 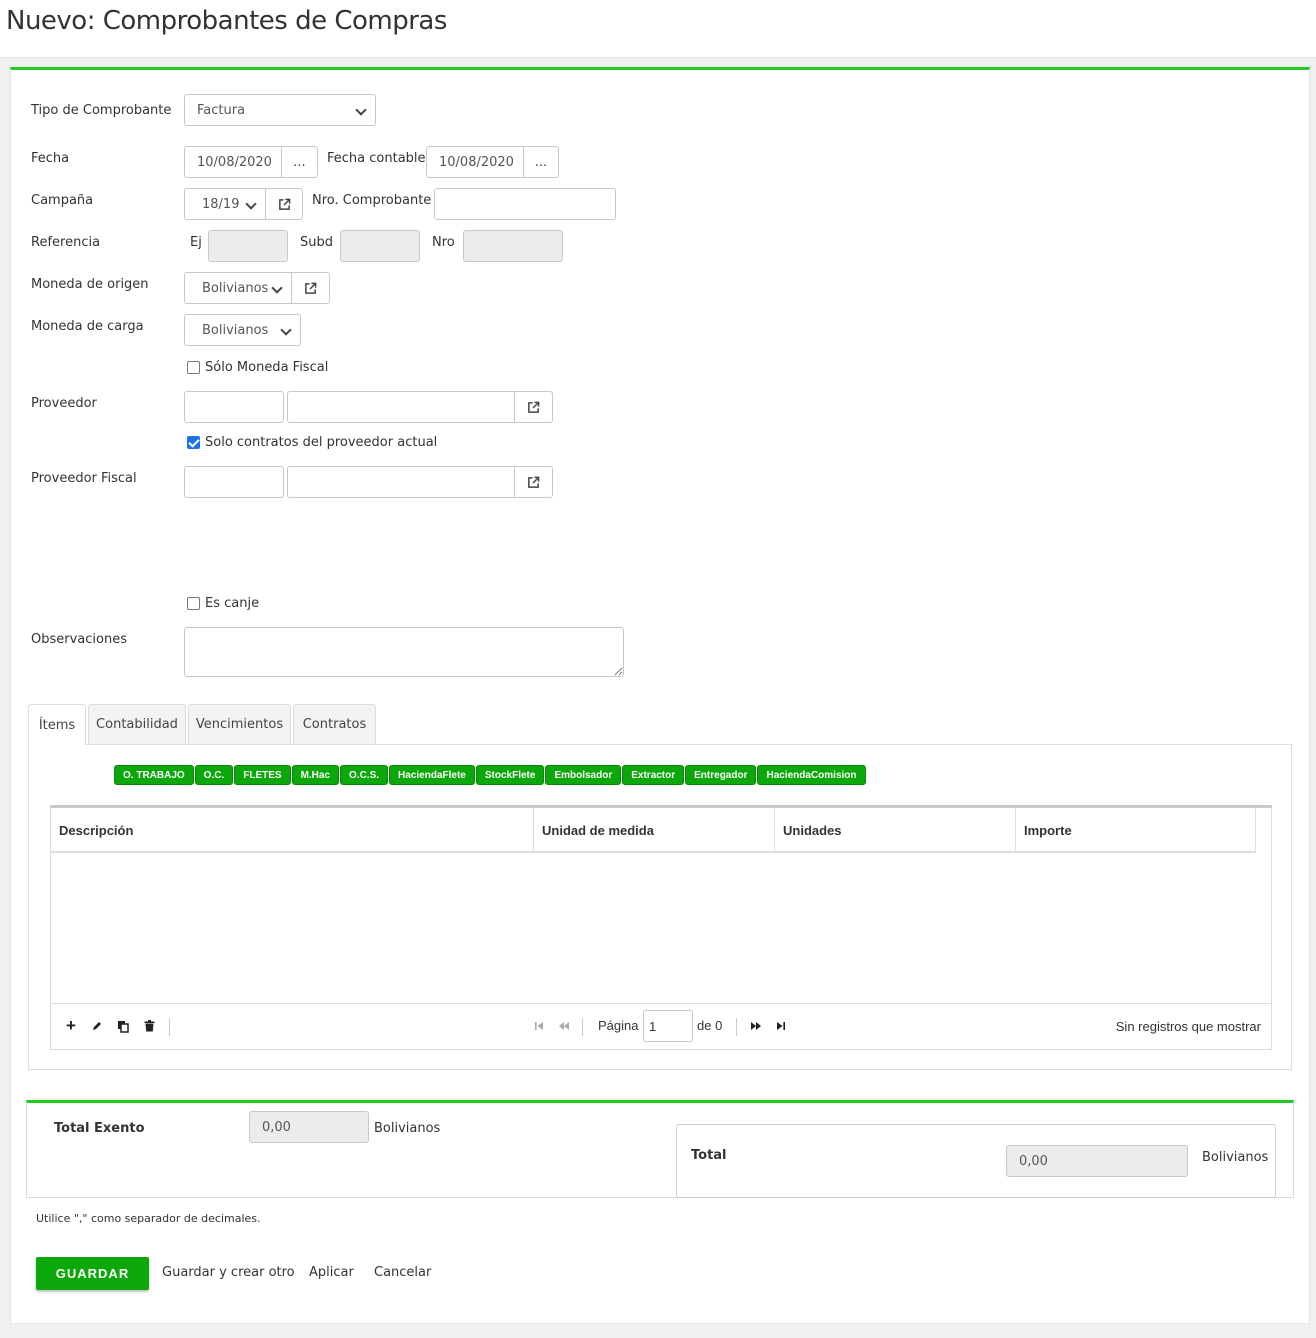 What do you see at coordinates (1235, 1157) in the screenshot?
I see `total-currency: Bolivianos` at bounding box center [1235, 1157].